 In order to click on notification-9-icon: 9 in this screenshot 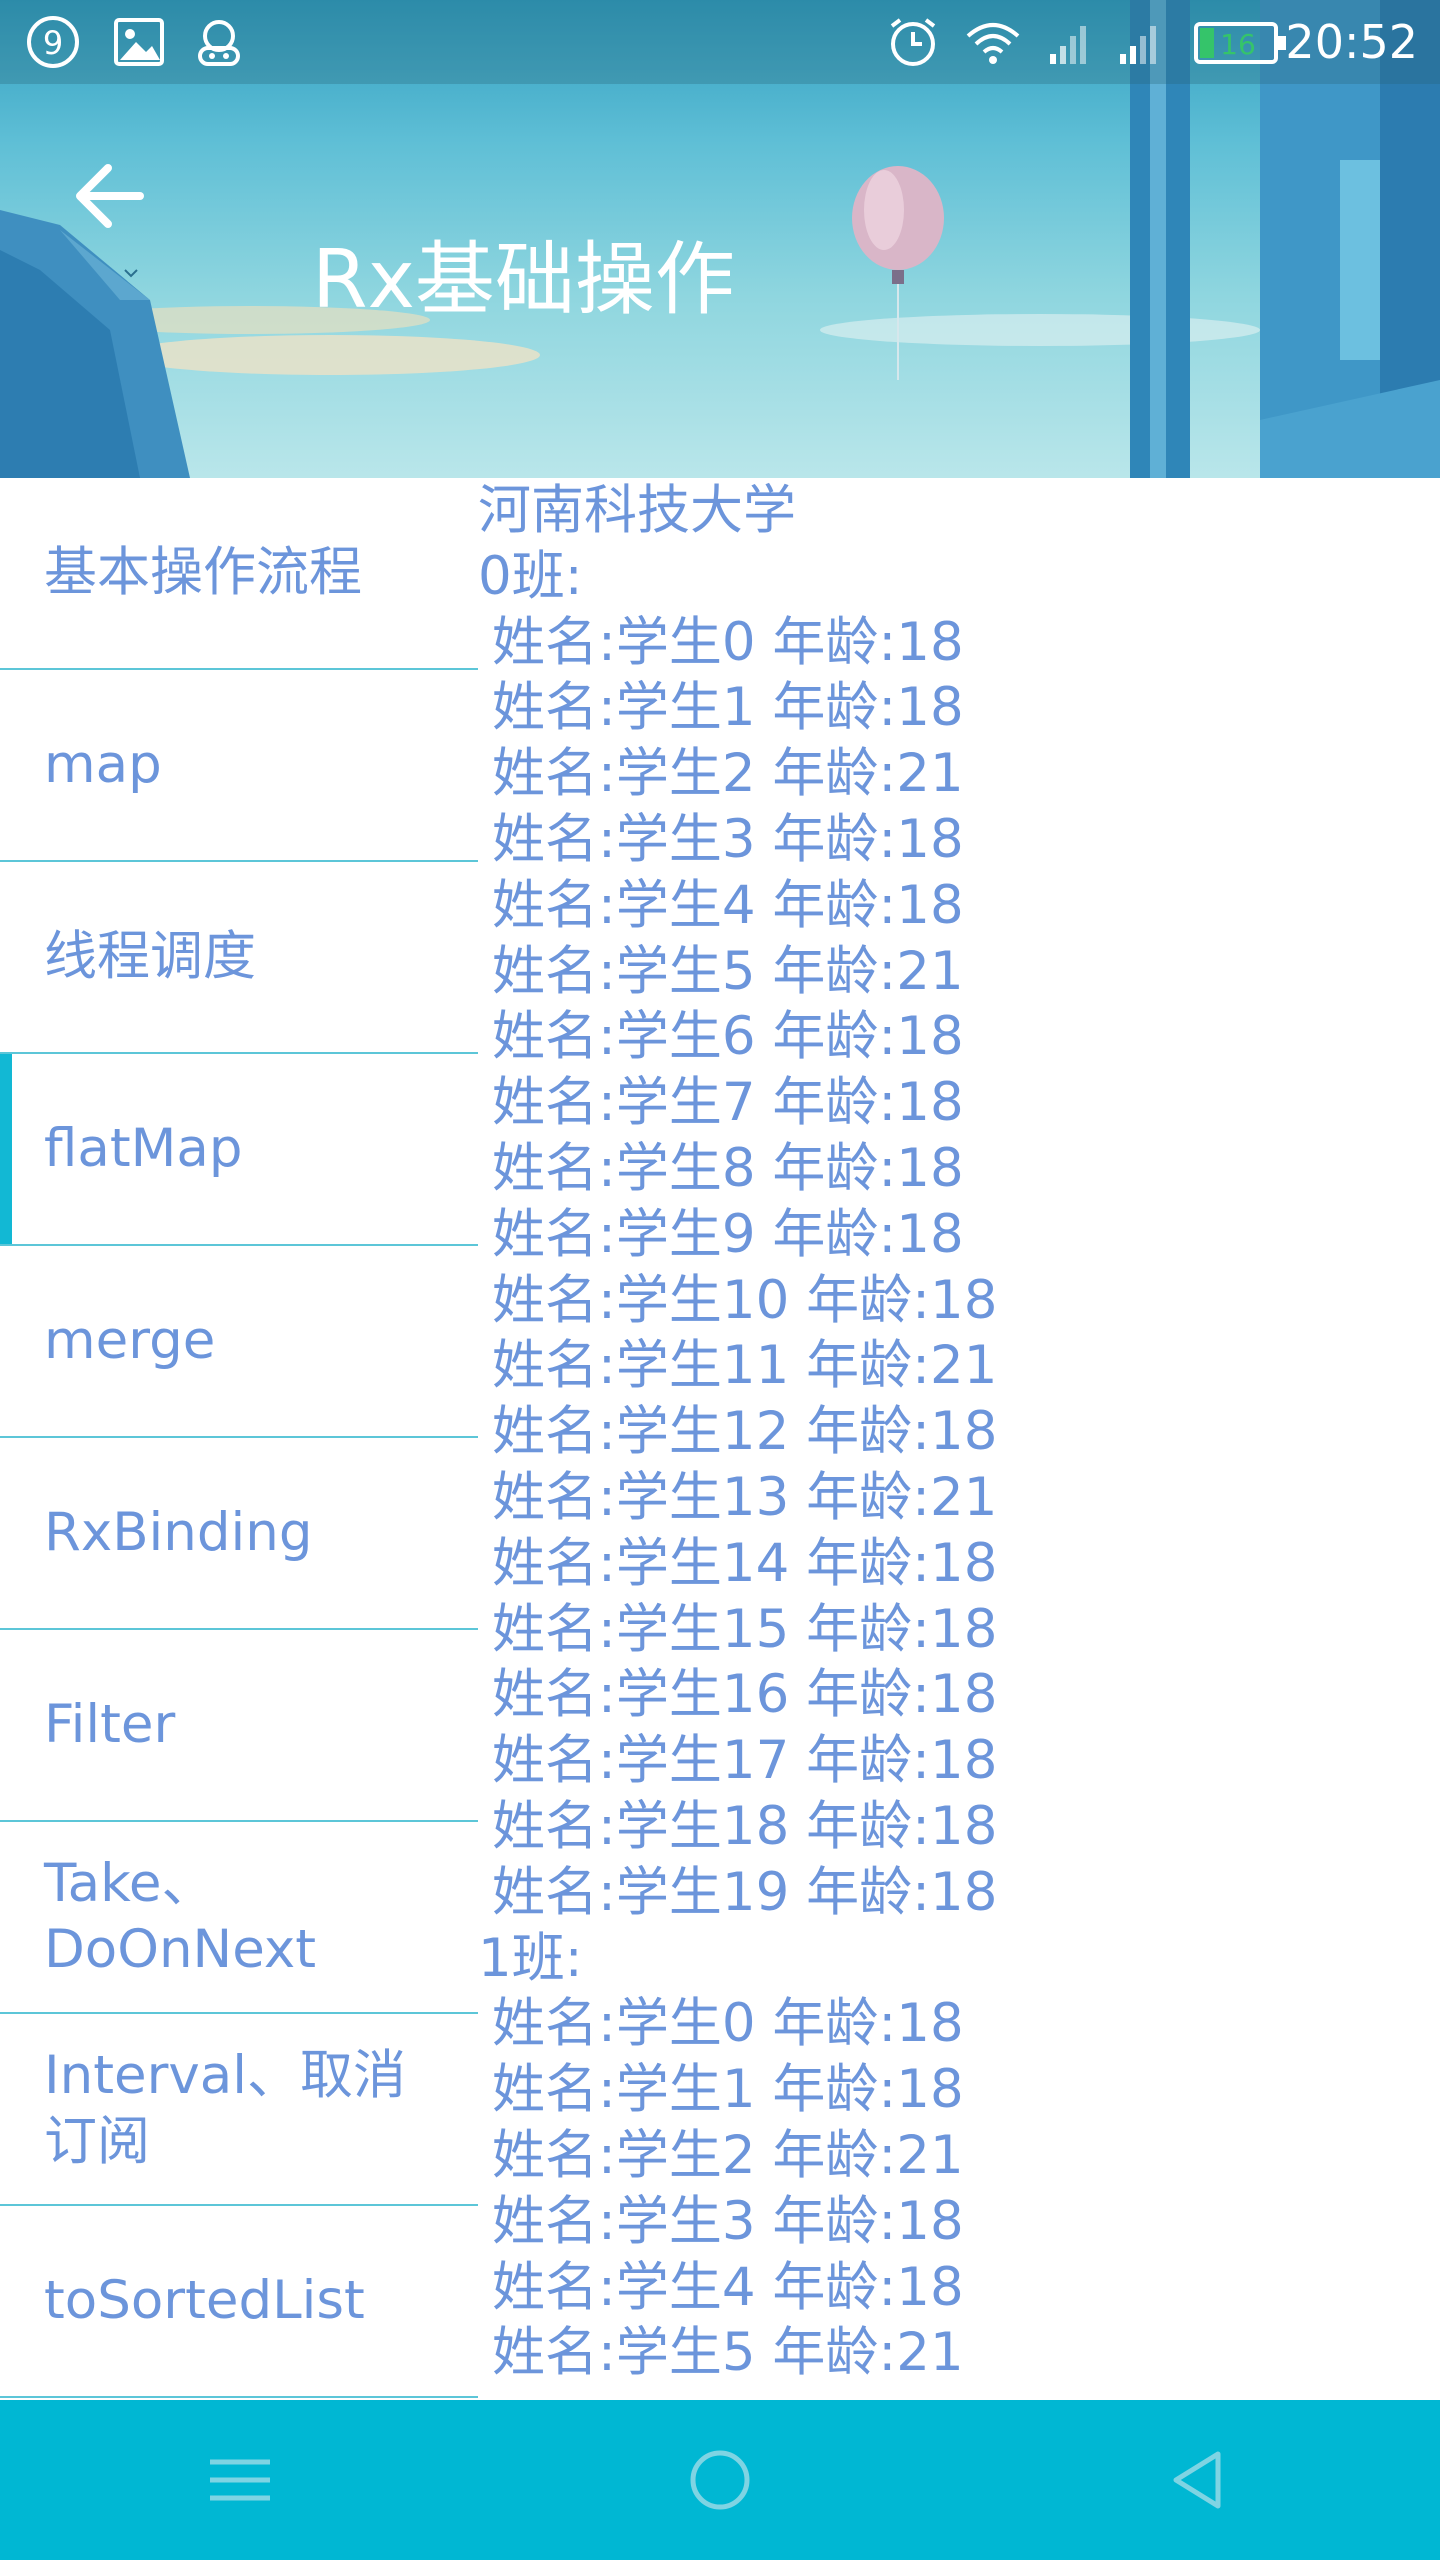, I will do `click(53, 42)`.